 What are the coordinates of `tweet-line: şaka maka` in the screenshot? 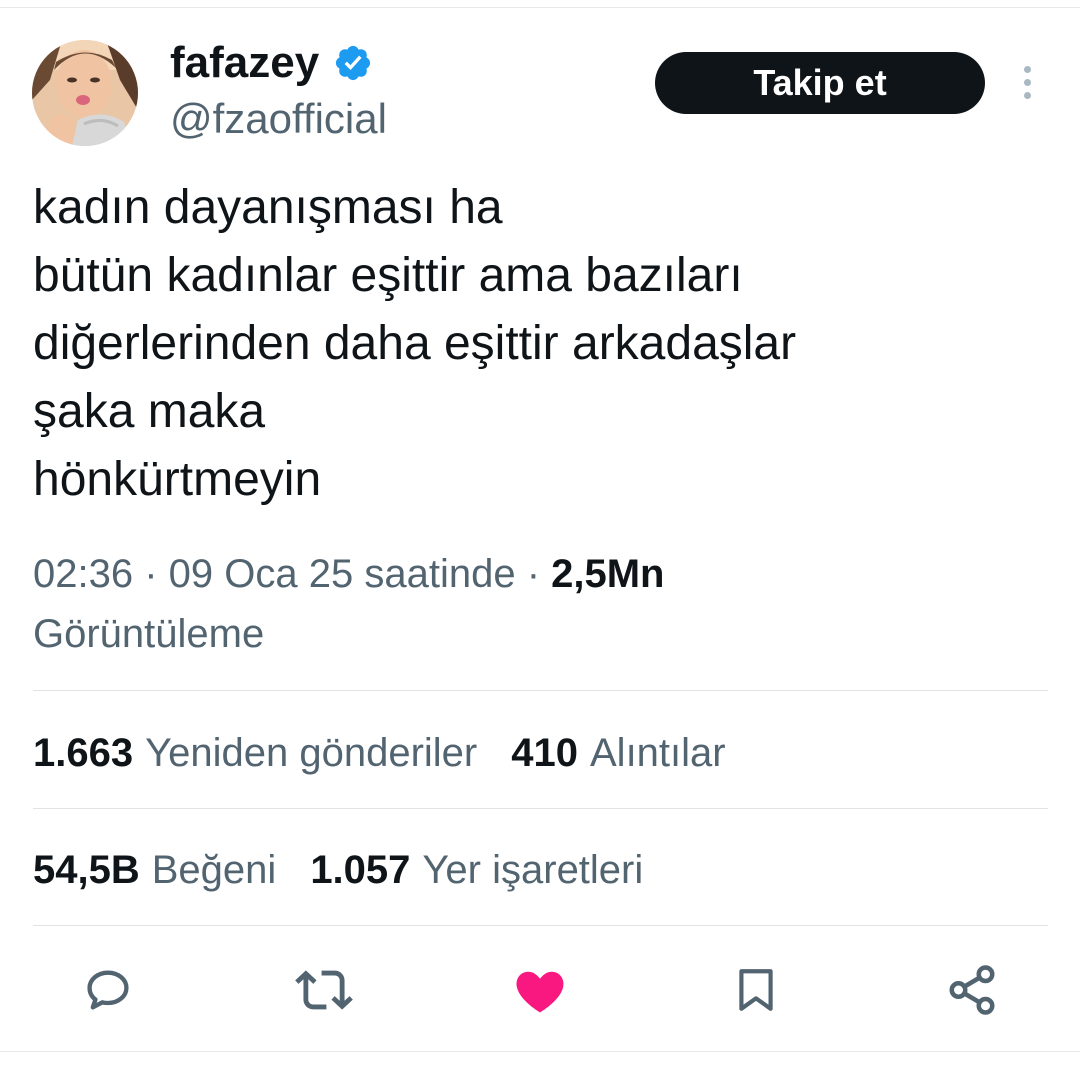 It's located at (149, 411).